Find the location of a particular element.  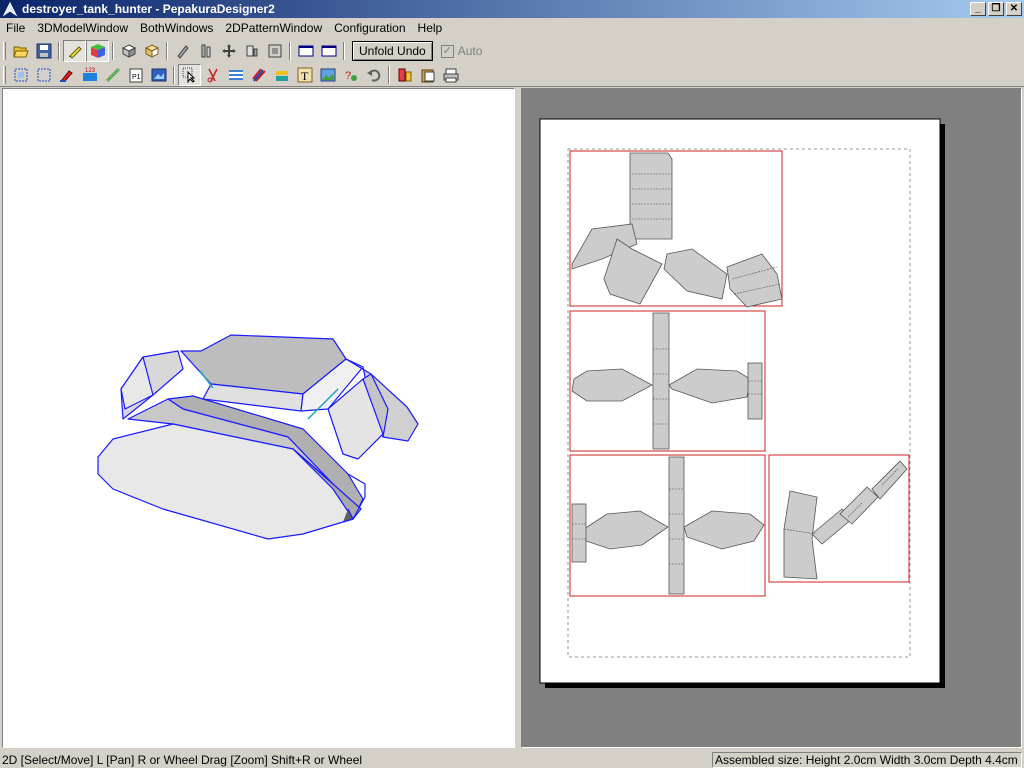

svg-text: 123 is located at coordinates (90, 71).